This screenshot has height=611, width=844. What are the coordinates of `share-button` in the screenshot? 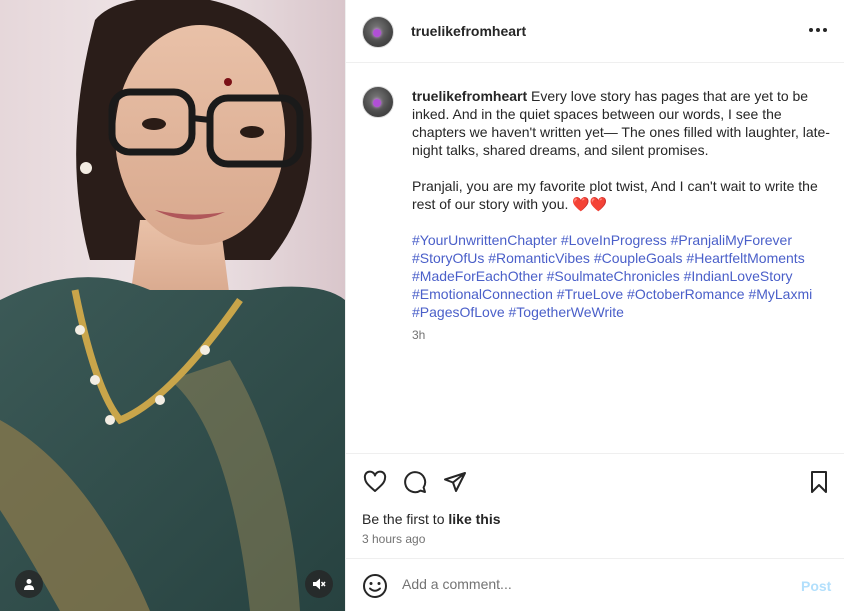 It's located at (455, 482).